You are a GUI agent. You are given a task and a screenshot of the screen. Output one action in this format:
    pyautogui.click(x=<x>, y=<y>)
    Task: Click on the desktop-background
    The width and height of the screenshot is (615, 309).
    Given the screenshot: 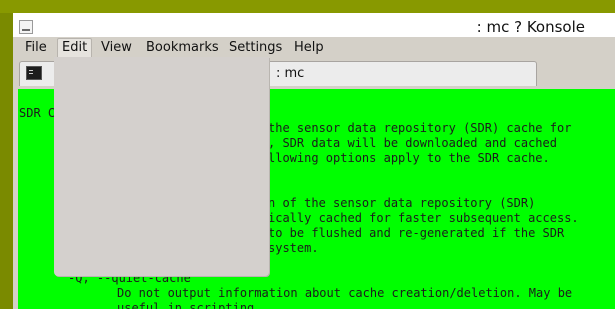 What is the action you would take?
    pyautogui.click(x=307, y=6)
    